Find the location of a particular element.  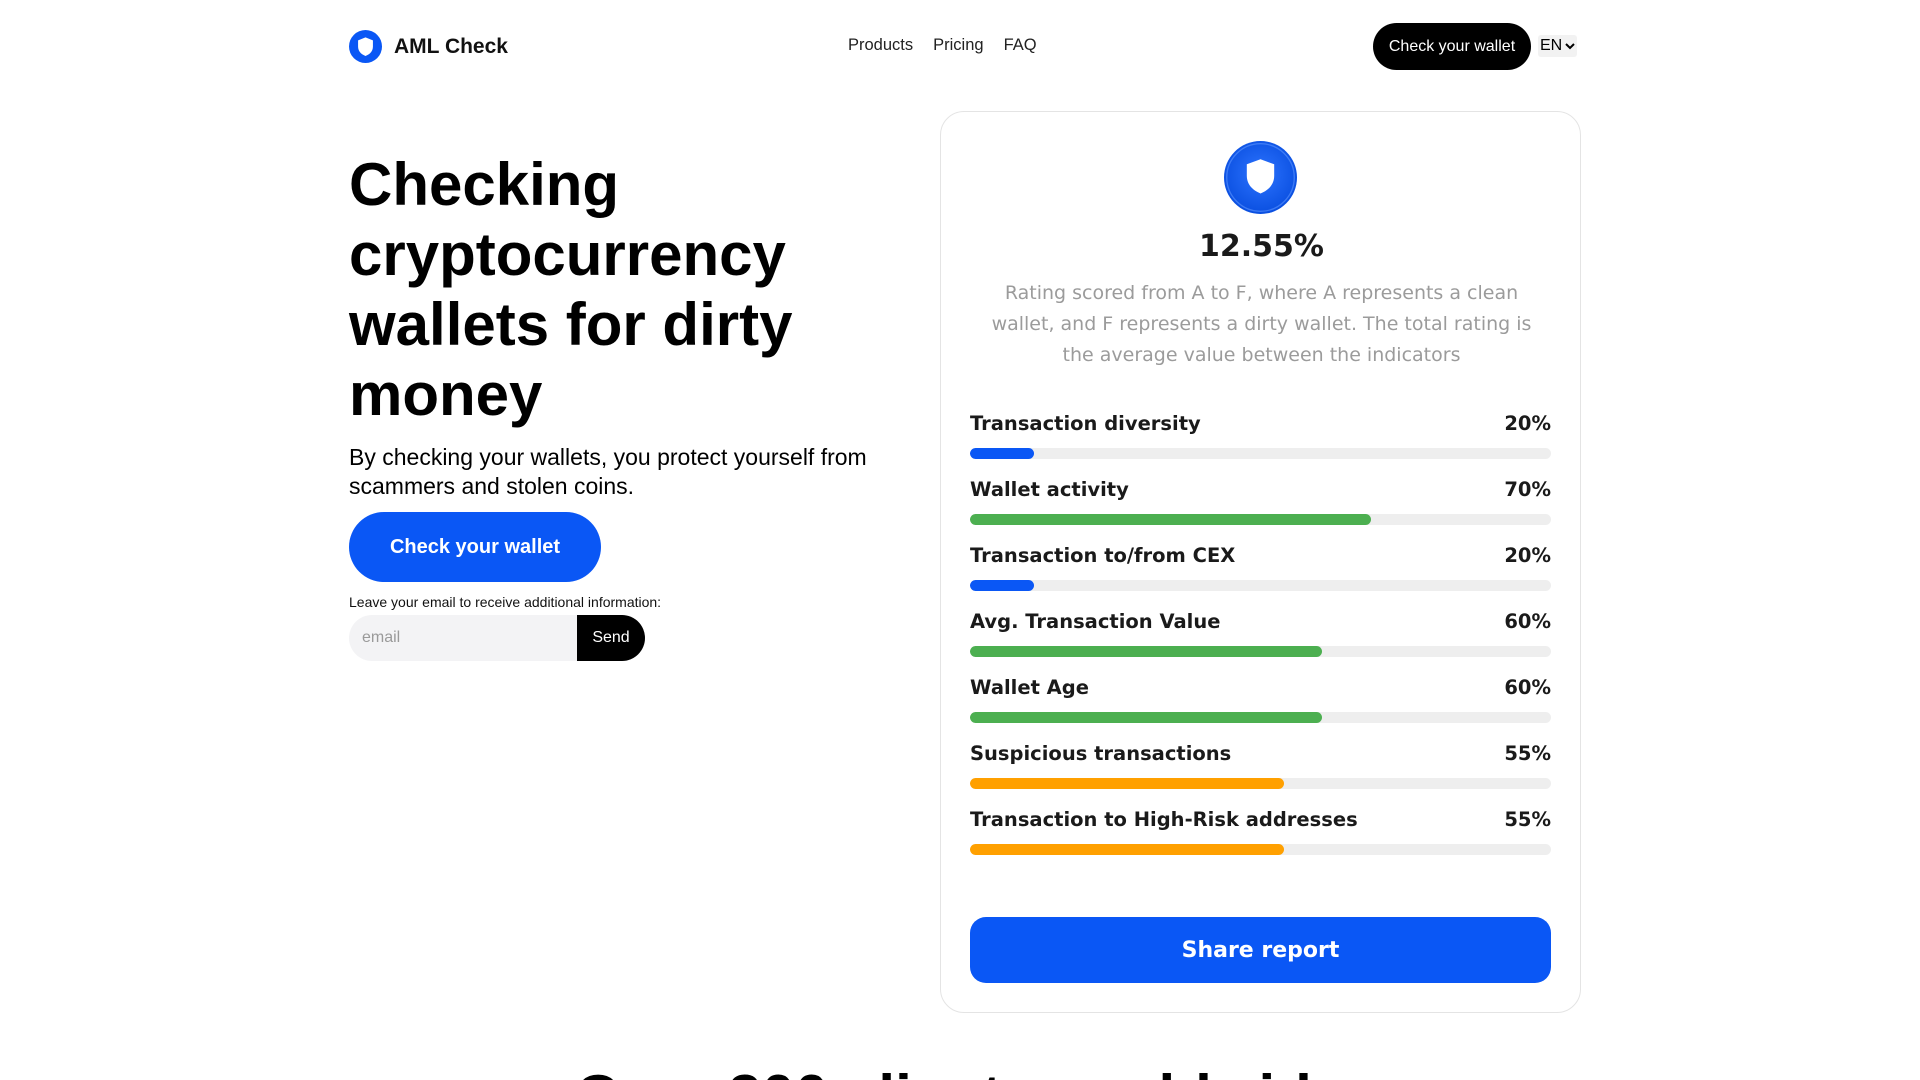

metric-row: Avg. Transaction Value 60% is located at coordinates (1260, 631).